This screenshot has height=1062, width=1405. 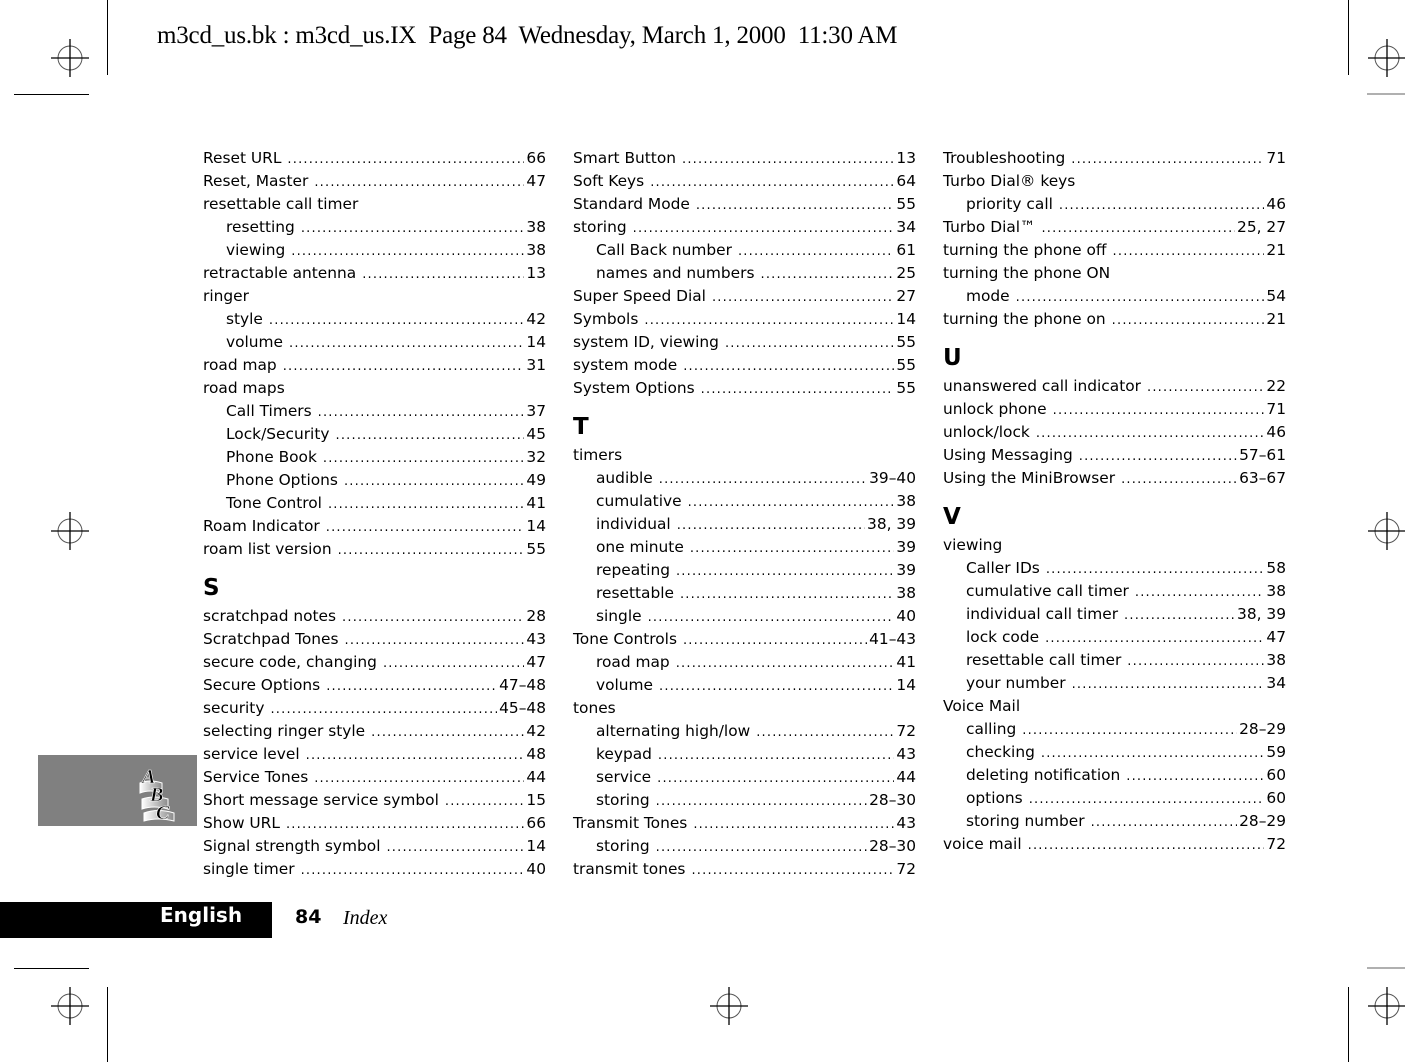 I want to click on crop-mark-top-left-horizontal, so click(x=51, y=94).